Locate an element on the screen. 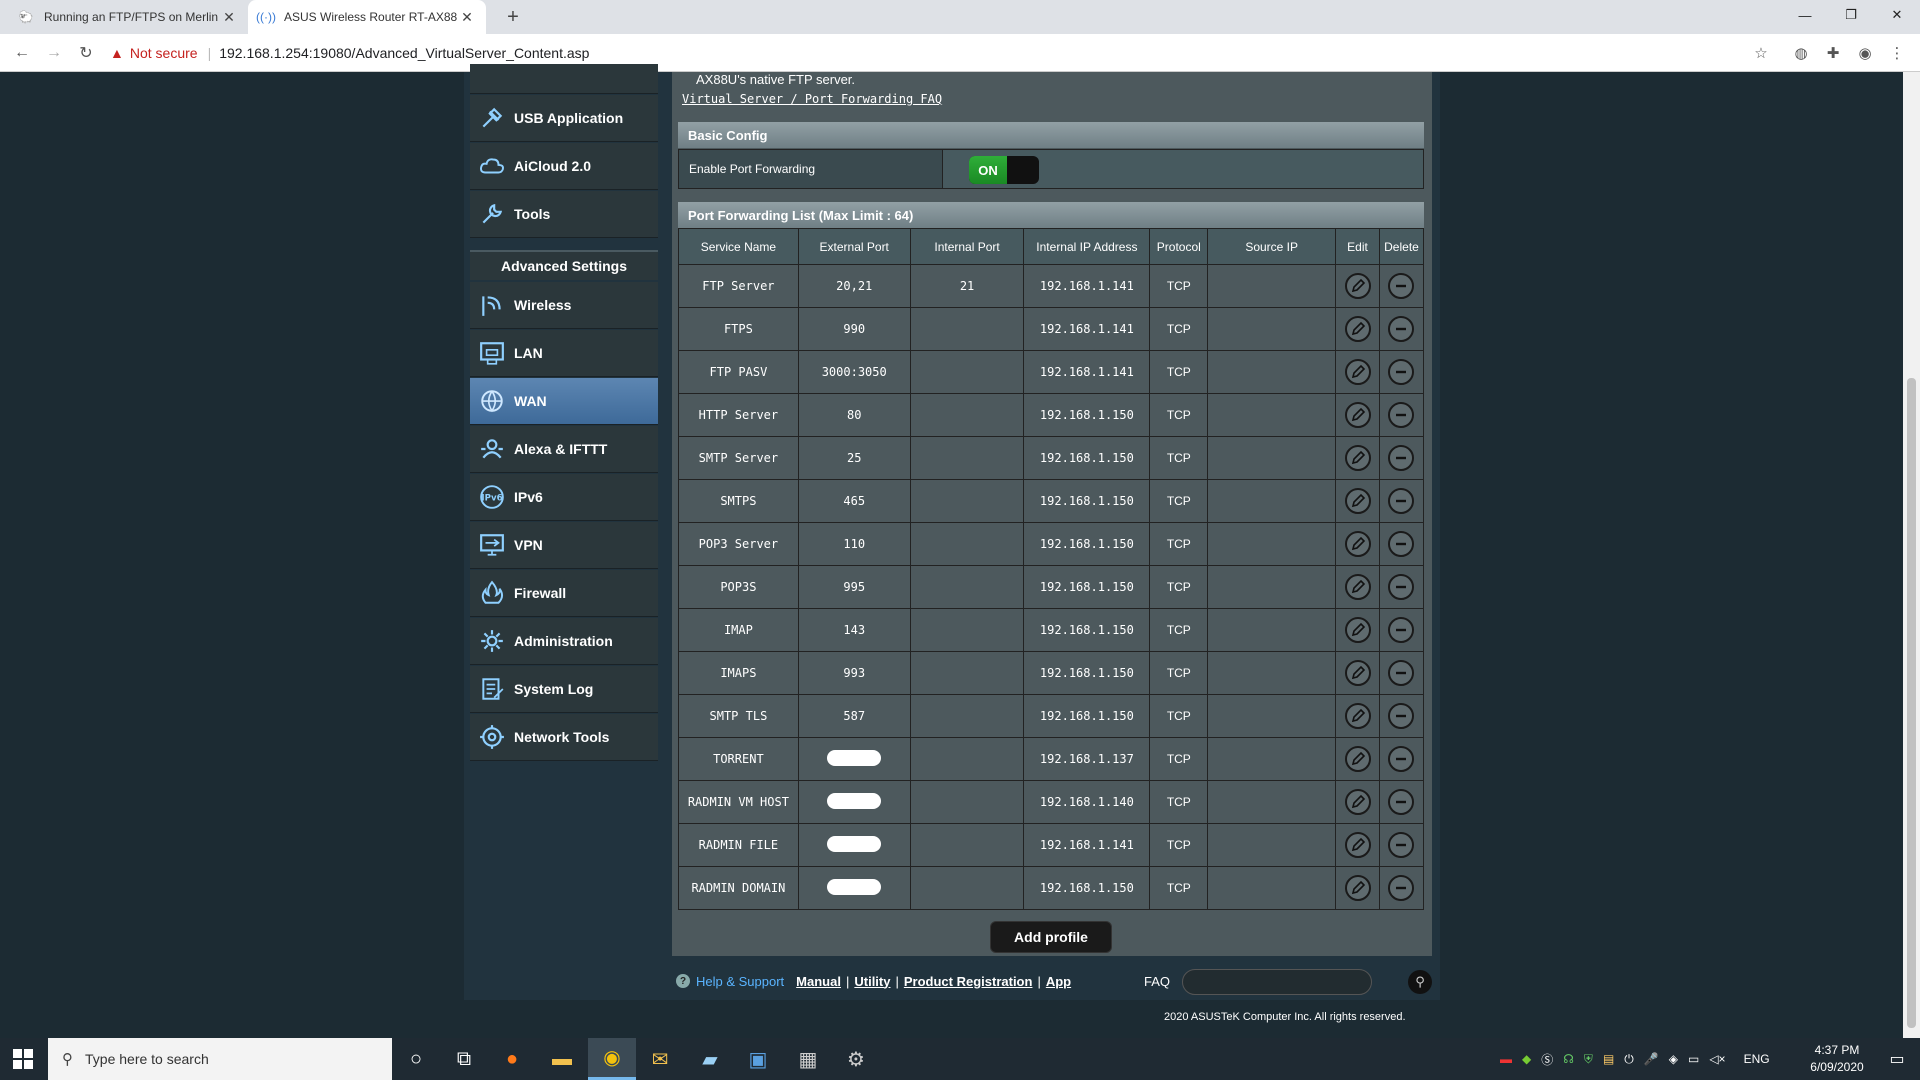  new-tab-button: + is located at coordinates (513, 17).